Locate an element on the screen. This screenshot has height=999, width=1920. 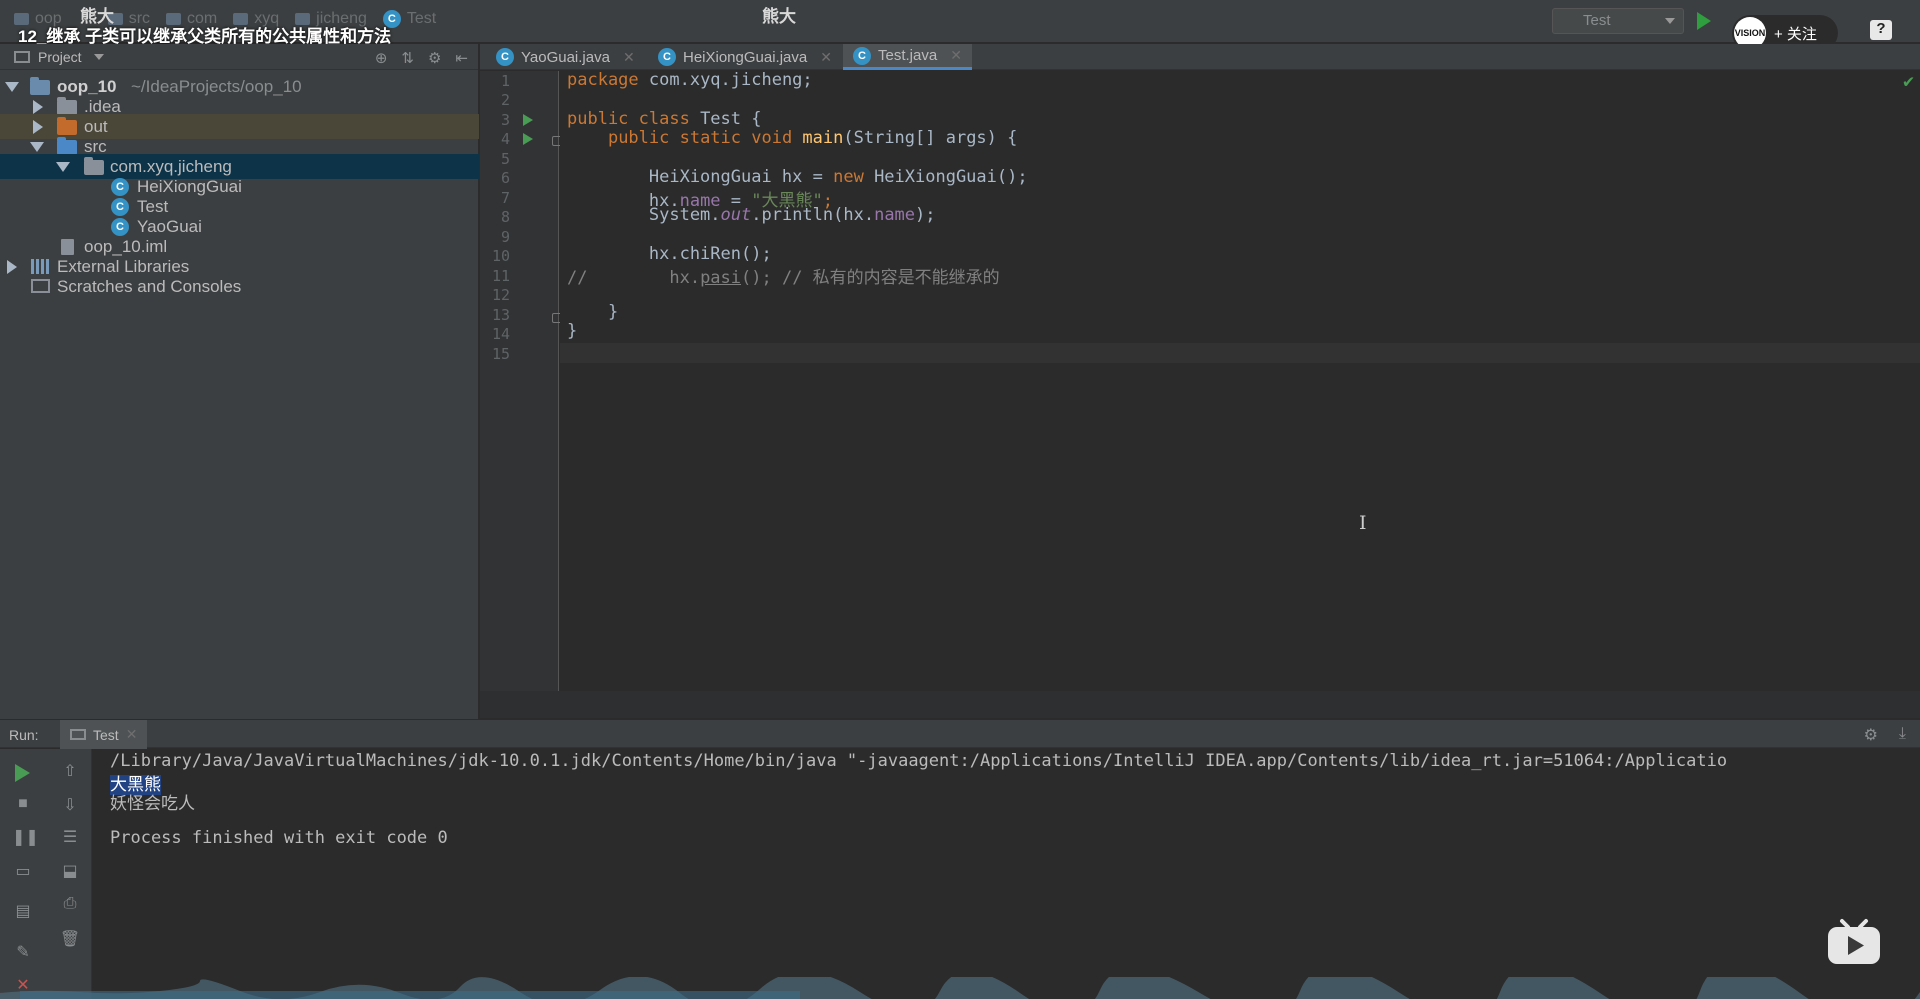
project-toolbar: ⊕ ⇅ ⚙ ⇤ is located at coordinates (421, 58).